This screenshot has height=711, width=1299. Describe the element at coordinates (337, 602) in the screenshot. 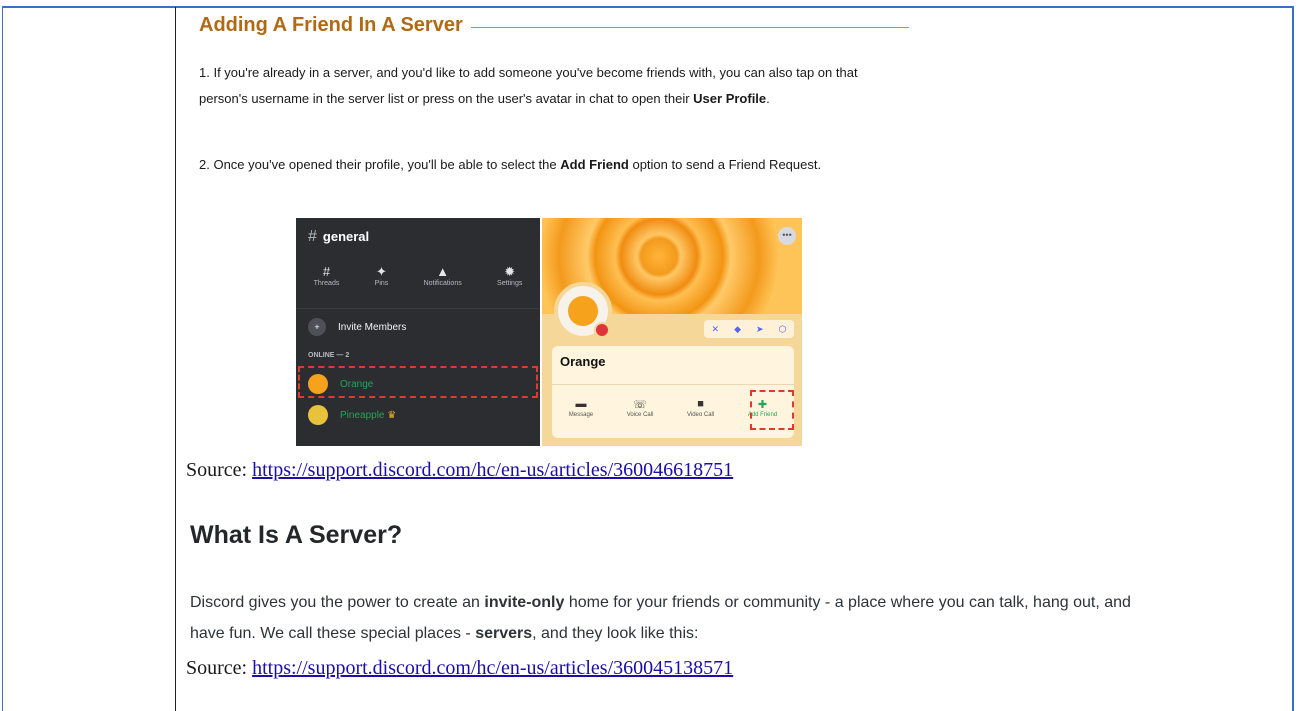

I see `server-text-start: Discord gives you the power to create an` at that location.